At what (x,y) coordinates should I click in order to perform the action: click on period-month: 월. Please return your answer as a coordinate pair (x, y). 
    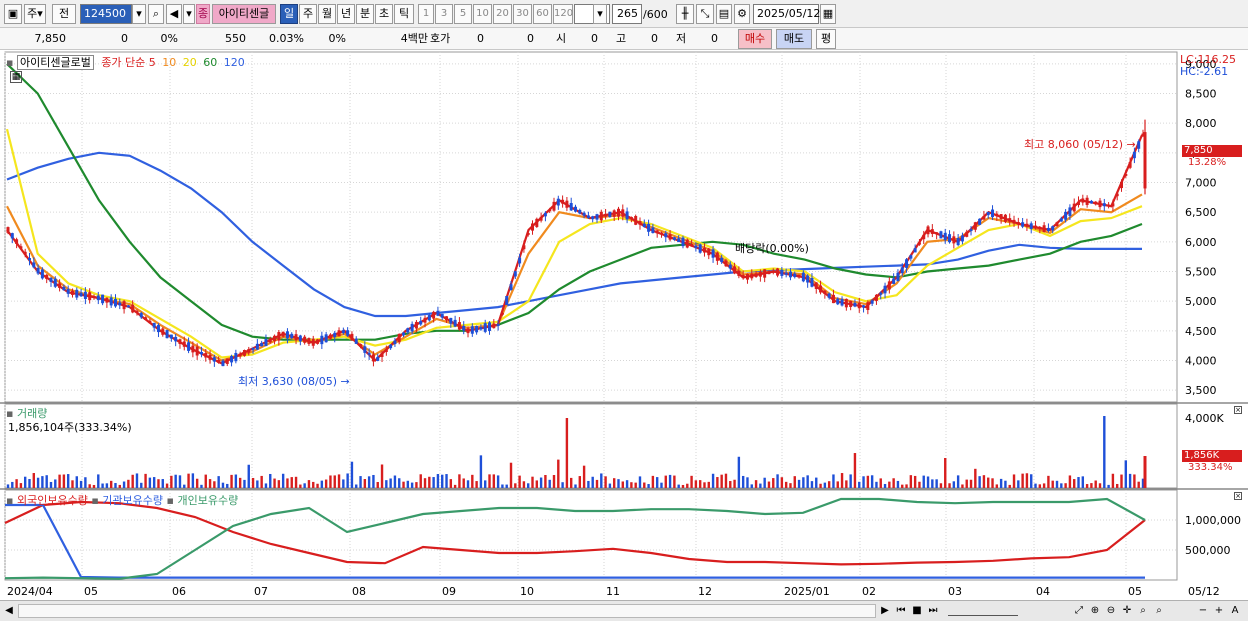
    Looking at the image, I should click on (327, 14).